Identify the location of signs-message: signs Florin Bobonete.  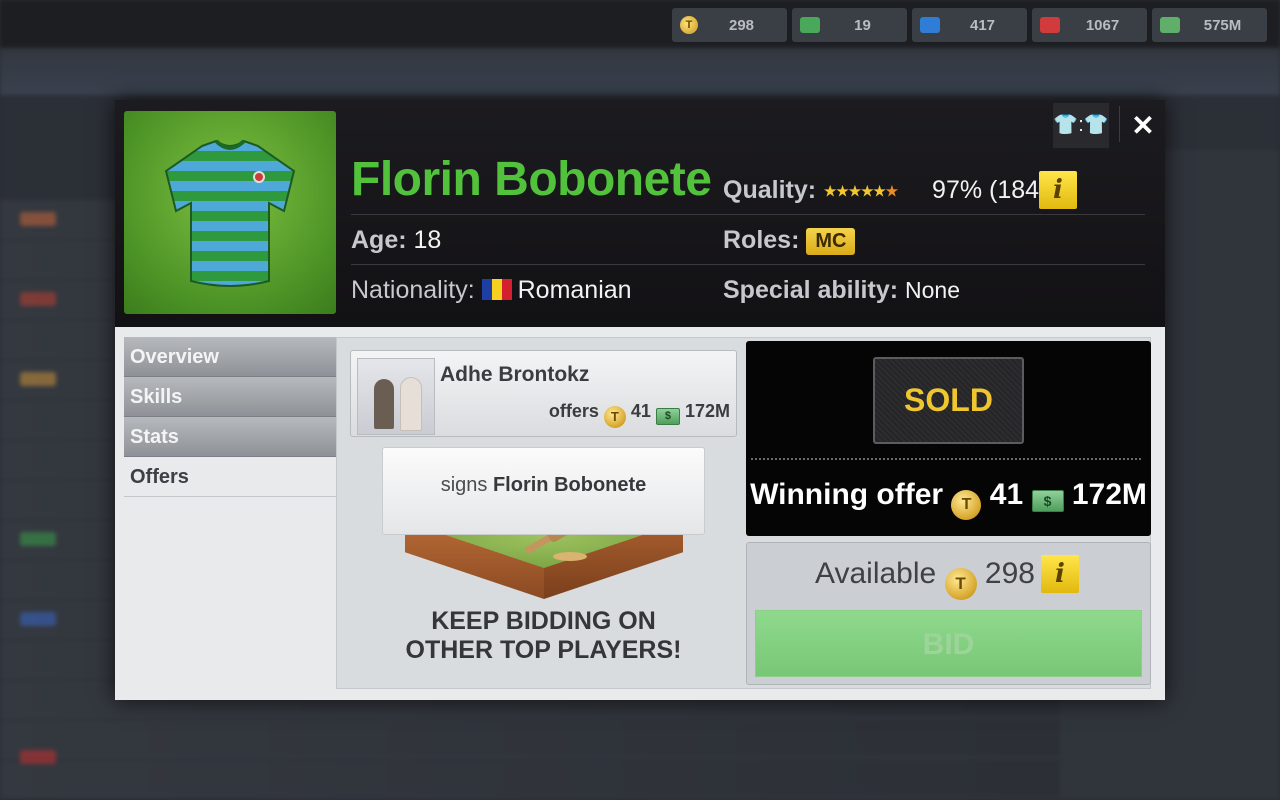
(543, 491).